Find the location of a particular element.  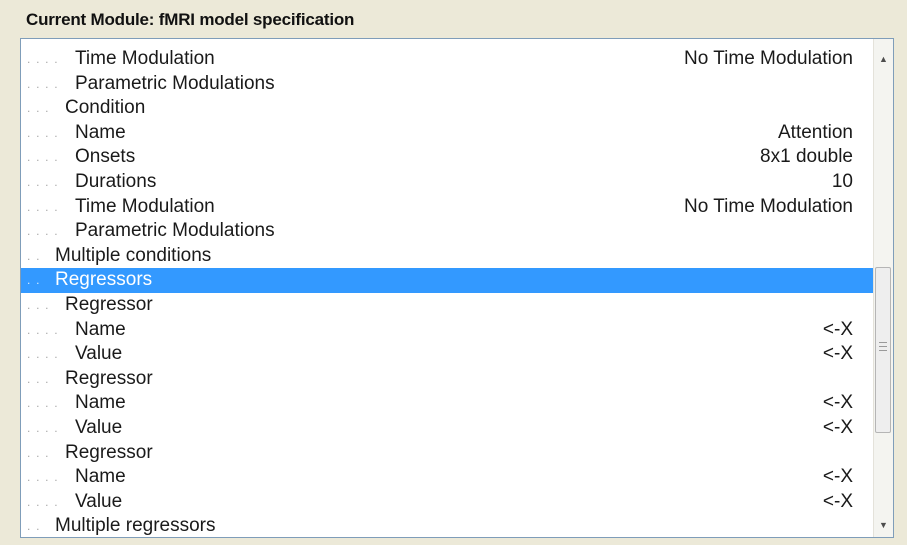

thumb-grip-icon is located at coordinates (883, 346).